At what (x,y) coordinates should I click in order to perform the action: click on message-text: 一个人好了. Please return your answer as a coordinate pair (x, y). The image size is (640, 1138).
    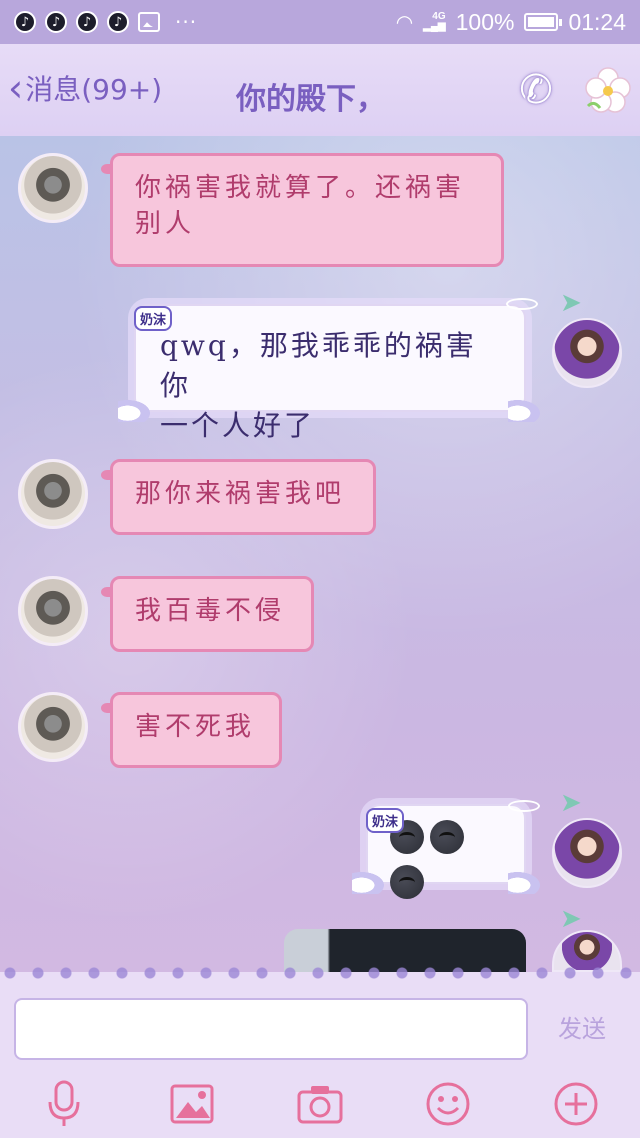
    Looking at the image, I should click on (238, 425).